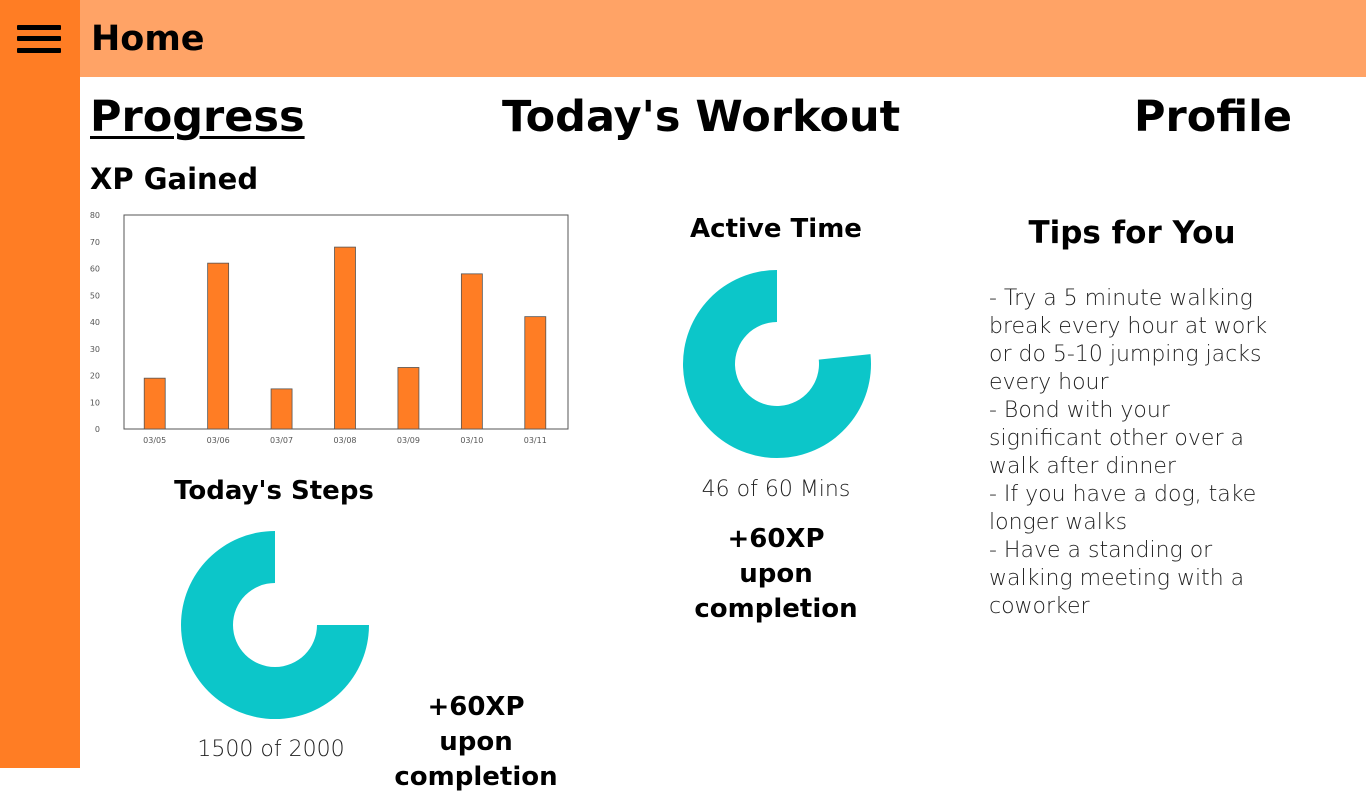 Image resolution: width=1366 pixels, height=795 pixels. What do you see at coordinates (535, 440) in the screenshot?
I see `x-tick-label: 03/11` at bounding box center [535, 440].